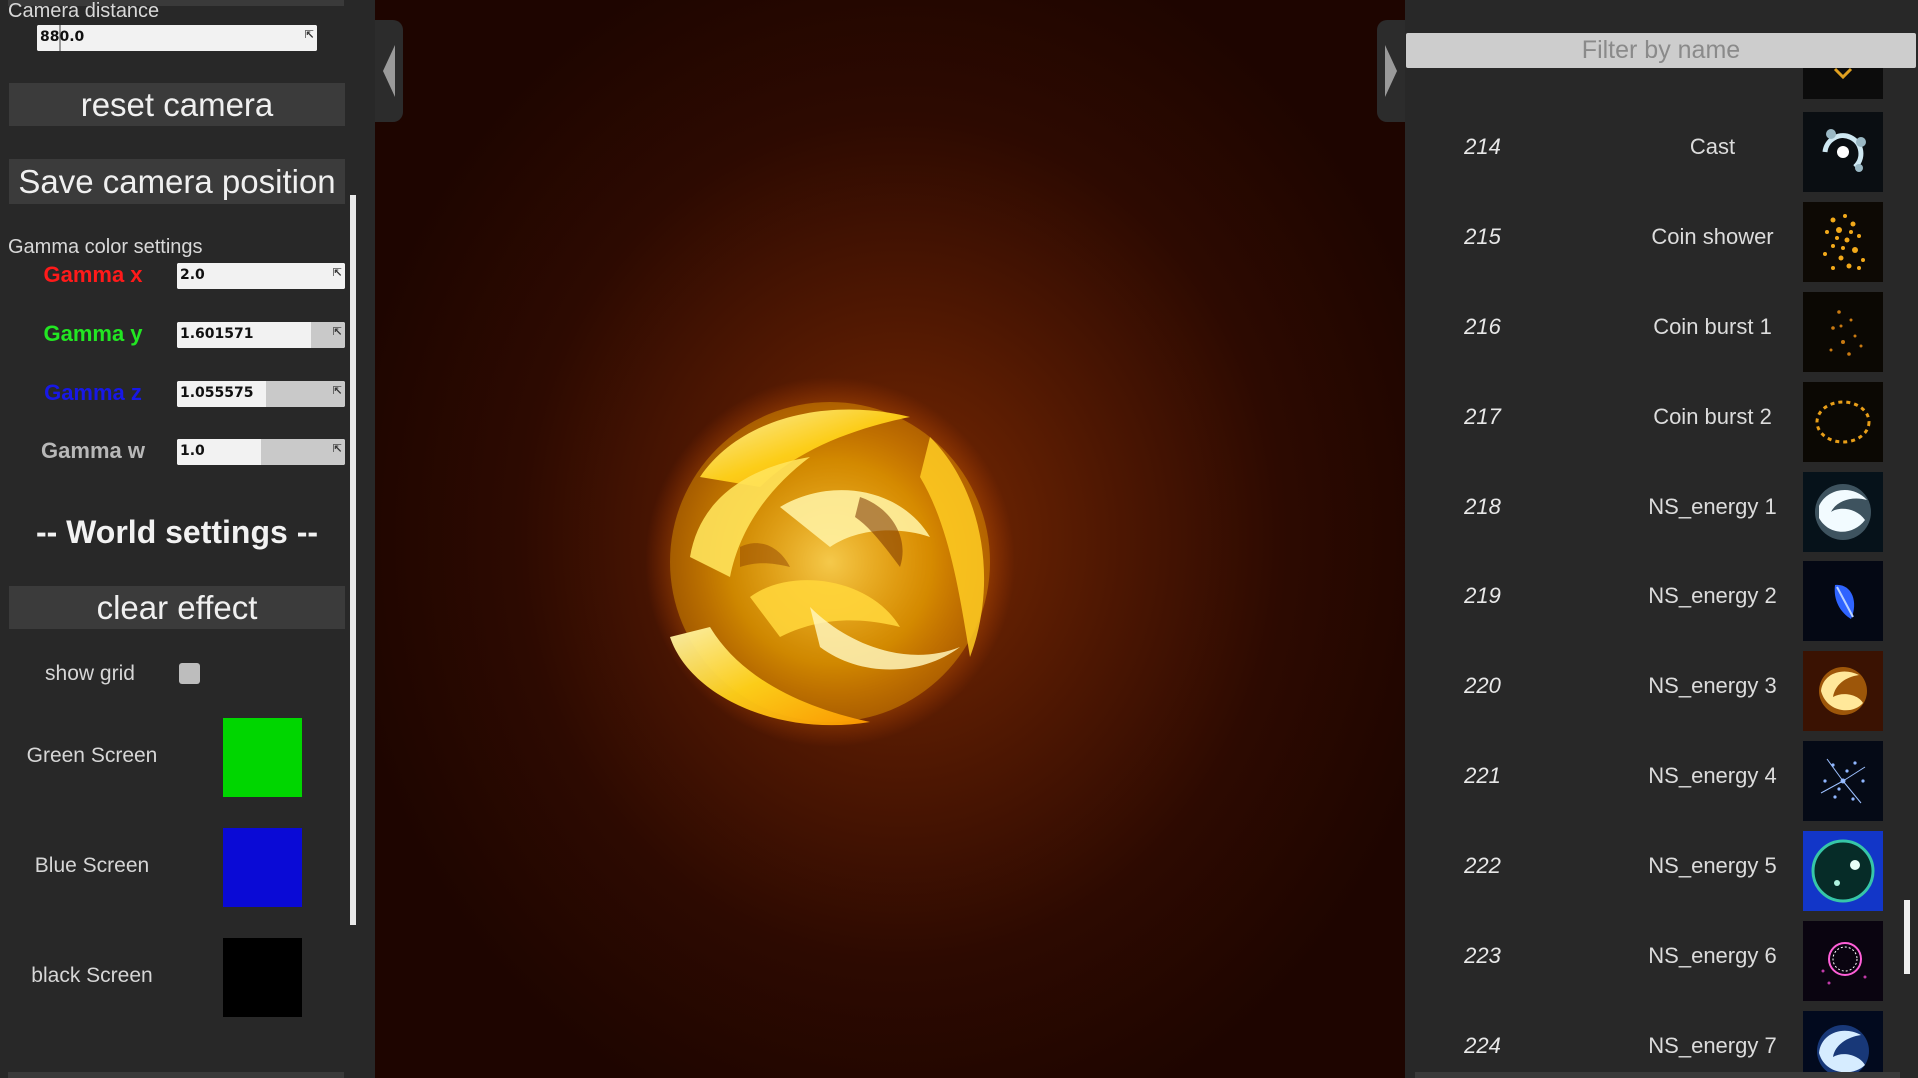 This screenshot has height=1078, width=1918. I want to click on cast-ring-thumbnail, so click(1843, 152).